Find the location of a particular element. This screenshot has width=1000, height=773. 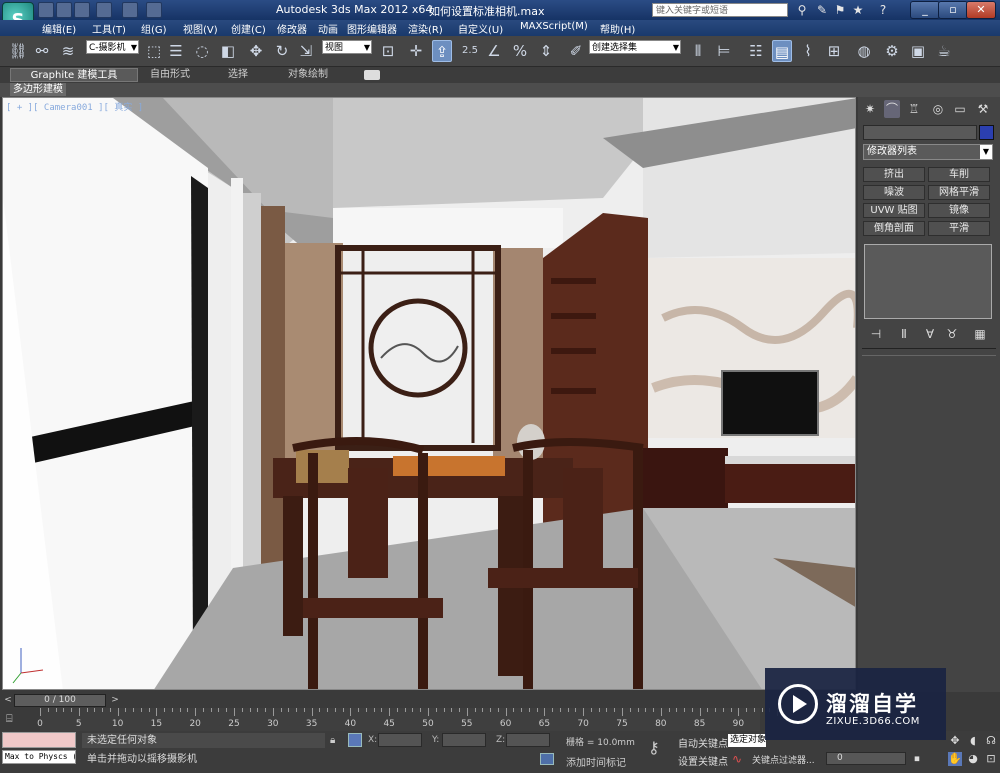

selection-filter-select: C-摄影机 ▼ is located at coordinates (112, 47).